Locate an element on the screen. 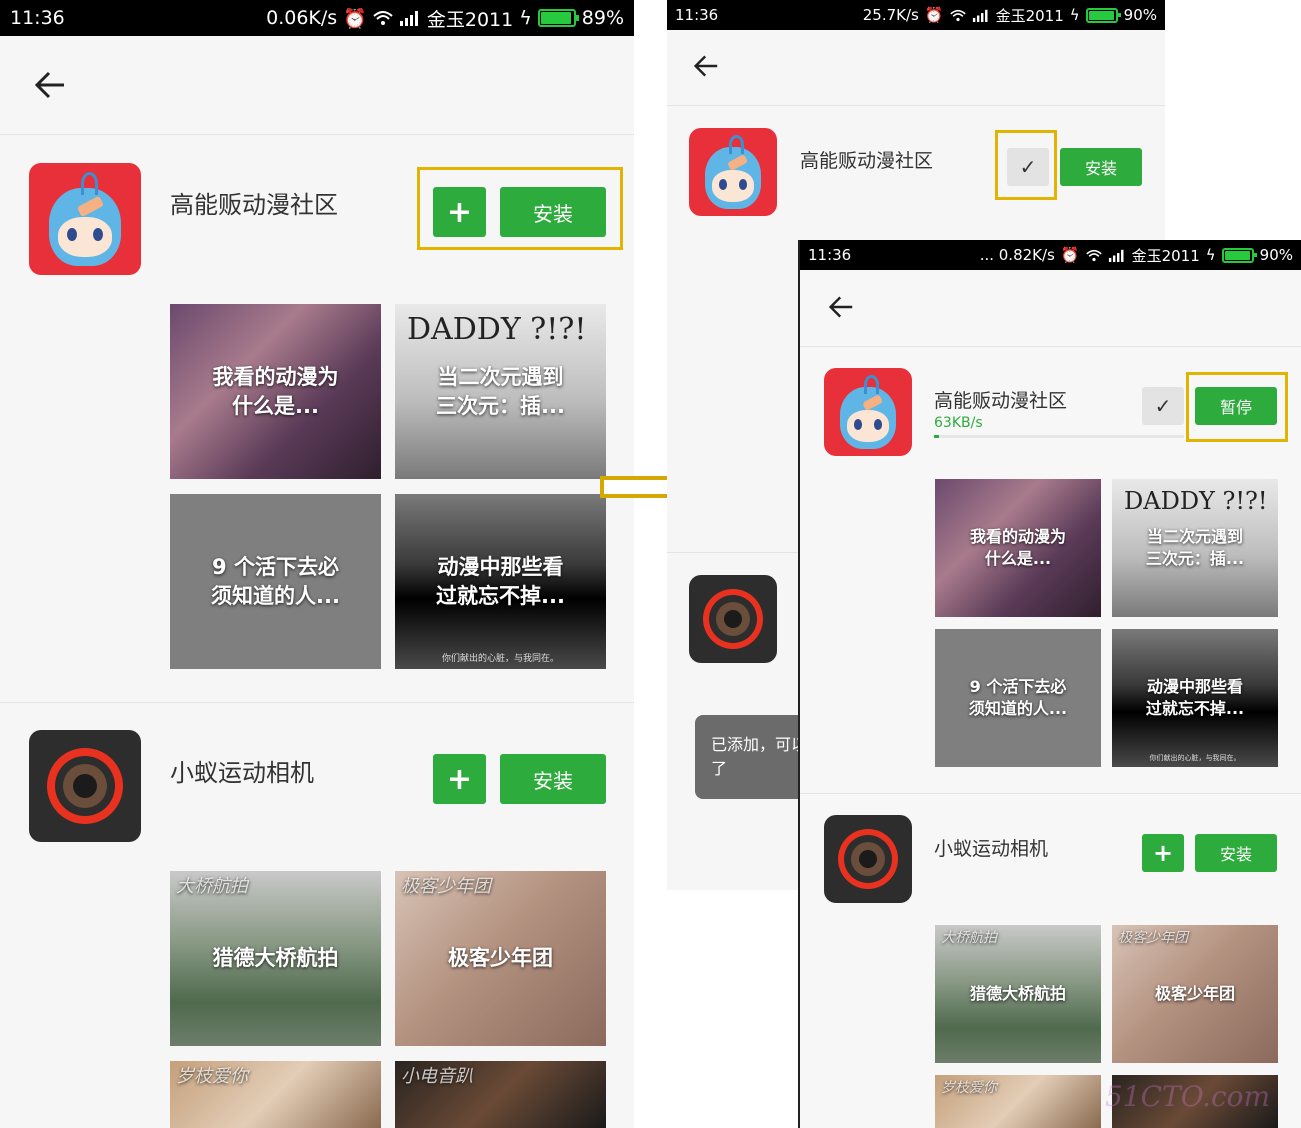 This screenshot has height=1128, width=1301. network-speed: 25.7K/s is located at coordinates (890, 15).